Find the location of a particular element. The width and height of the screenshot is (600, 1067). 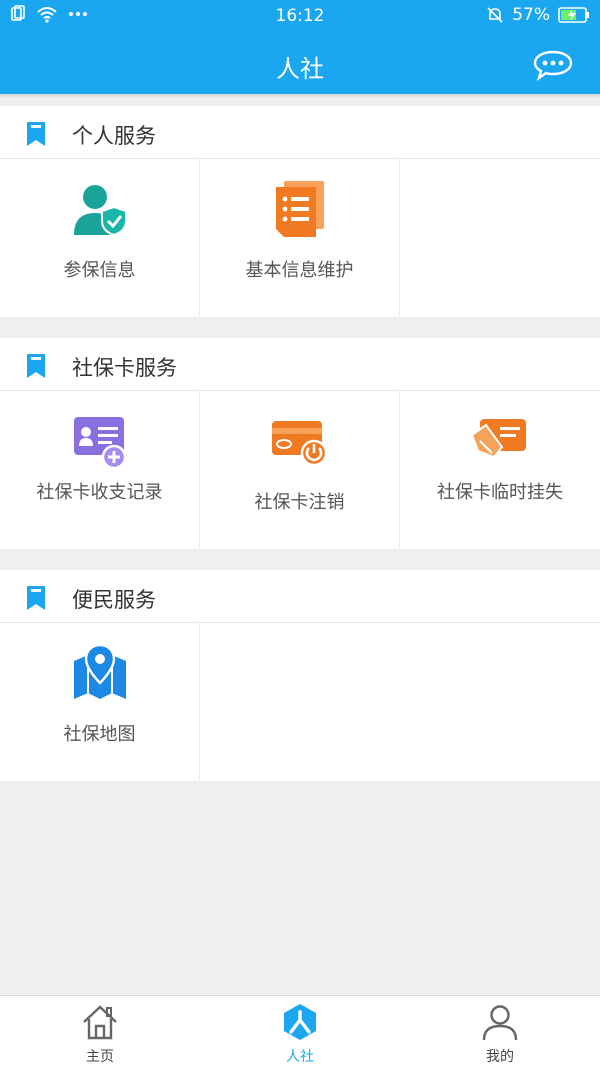

battery-icon is located at coordinates (573, 15).